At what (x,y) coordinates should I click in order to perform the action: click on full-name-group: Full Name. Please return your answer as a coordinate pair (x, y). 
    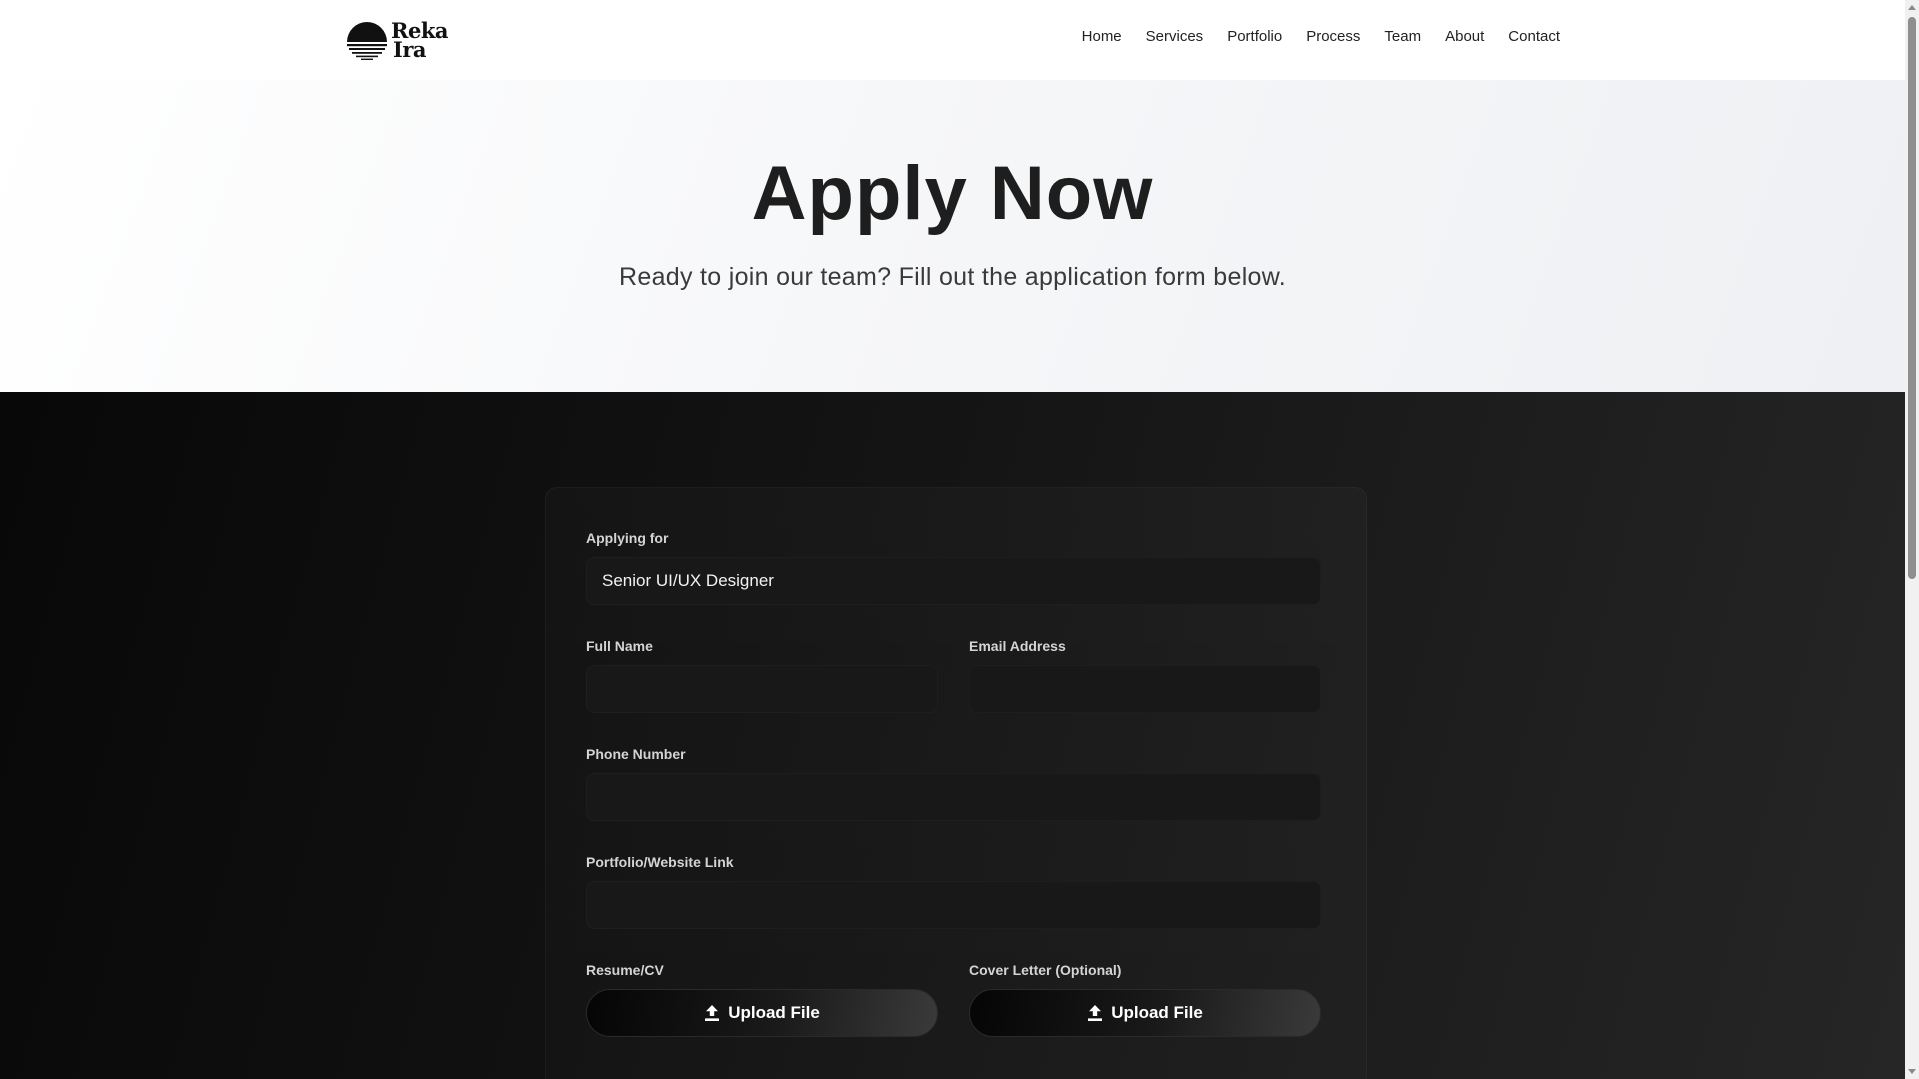
    Looking at the image, I should click on (762, 675).